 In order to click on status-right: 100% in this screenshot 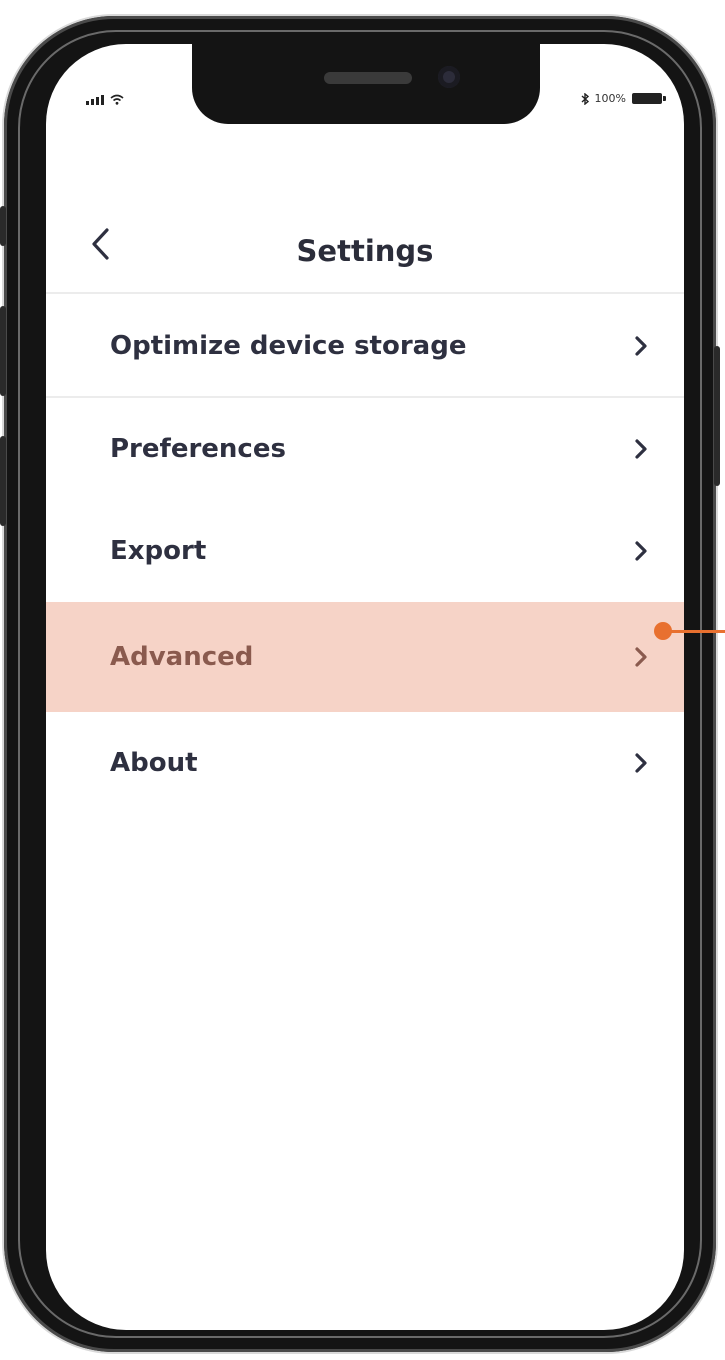, I will do `click(623, 98)`.